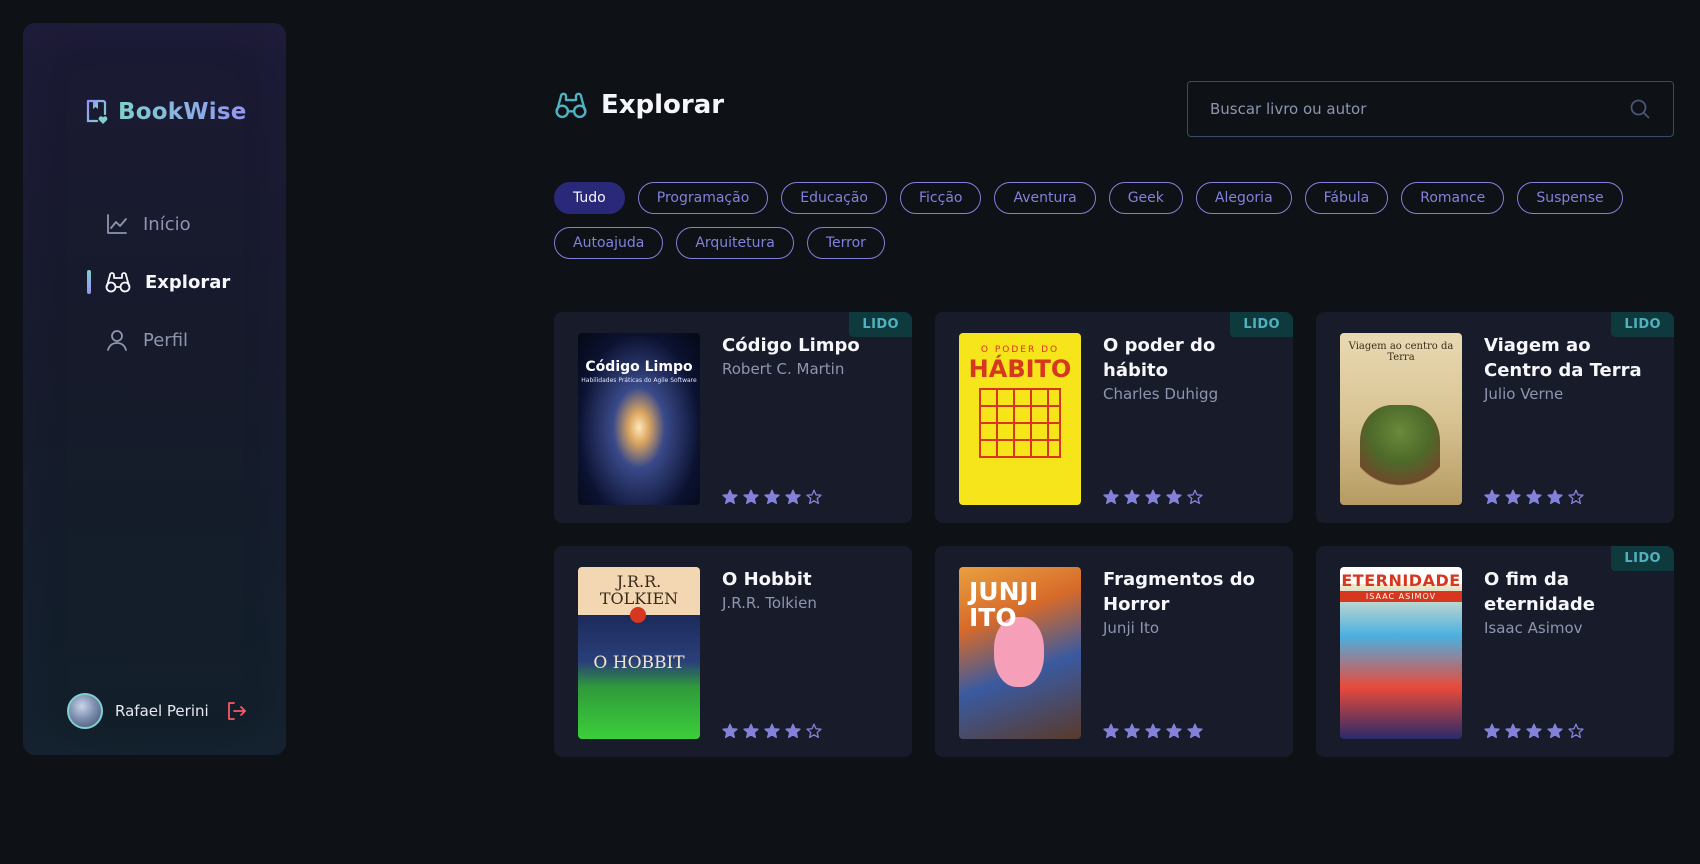 The image size is (1700, 864). I want to click on main-nav: Início Explorar Perfil, so click(158, 296).